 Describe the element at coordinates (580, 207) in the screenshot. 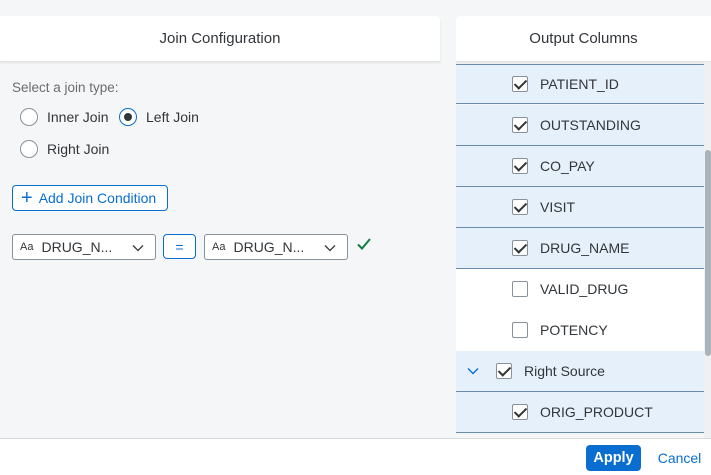

I see `column-row-visit: VISIT` at that location.